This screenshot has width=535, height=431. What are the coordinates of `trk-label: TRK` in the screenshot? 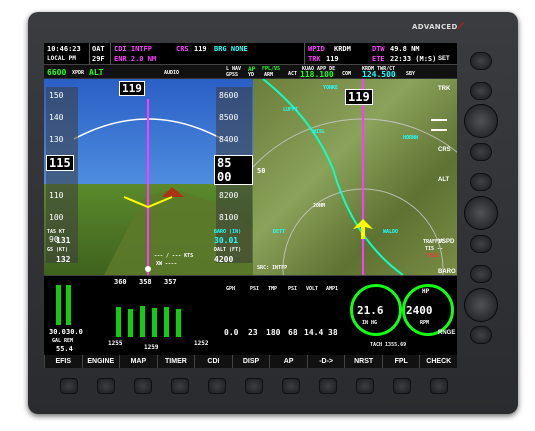 It's located at (314, 59).